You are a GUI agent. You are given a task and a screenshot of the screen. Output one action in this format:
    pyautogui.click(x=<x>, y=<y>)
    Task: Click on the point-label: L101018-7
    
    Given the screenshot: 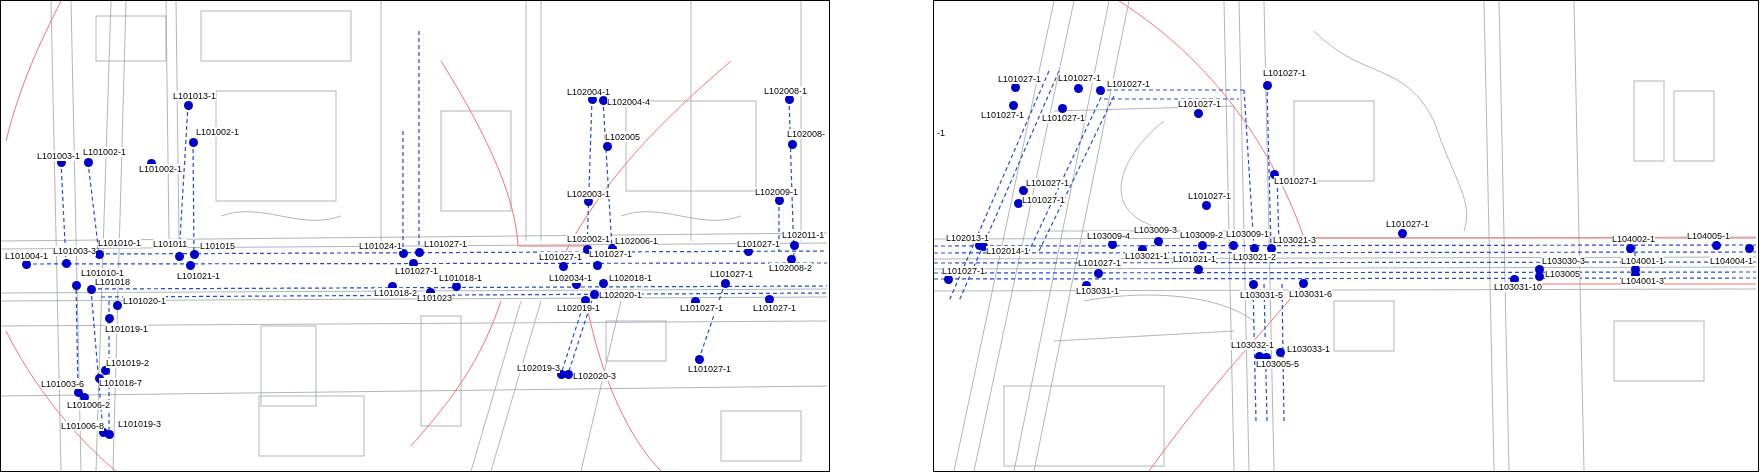 What is the action you would take?
    pyautogui.click(x=121, y=383)
    